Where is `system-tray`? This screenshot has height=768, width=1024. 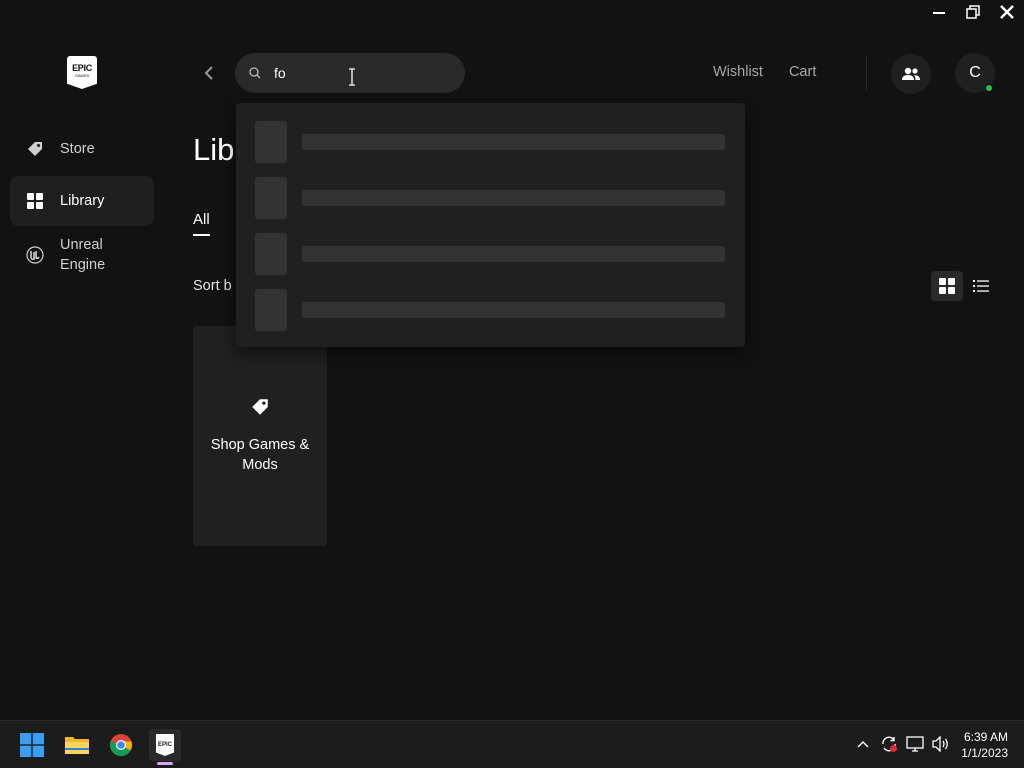
system-tray is located at coordinates (902, 744).